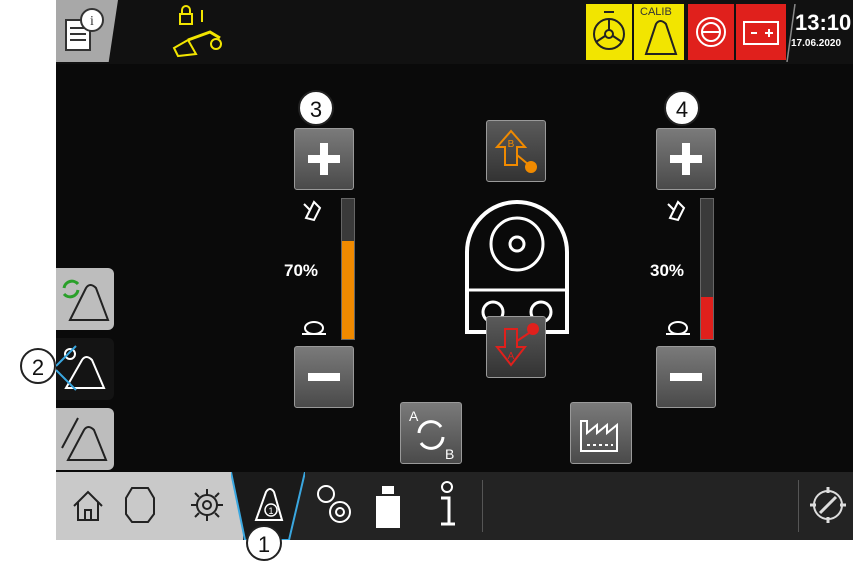 Image resolution: width=856 pixels, height=563 pixels. I want to click on brake-alarm-icon, so click(711, 32).